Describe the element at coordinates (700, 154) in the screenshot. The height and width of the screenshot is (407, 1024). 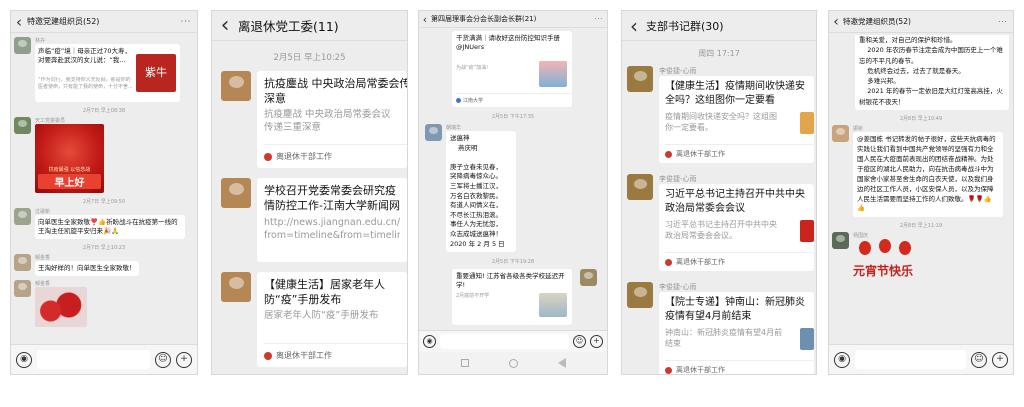
I see `source-name: 离退休干部工作` at that location.